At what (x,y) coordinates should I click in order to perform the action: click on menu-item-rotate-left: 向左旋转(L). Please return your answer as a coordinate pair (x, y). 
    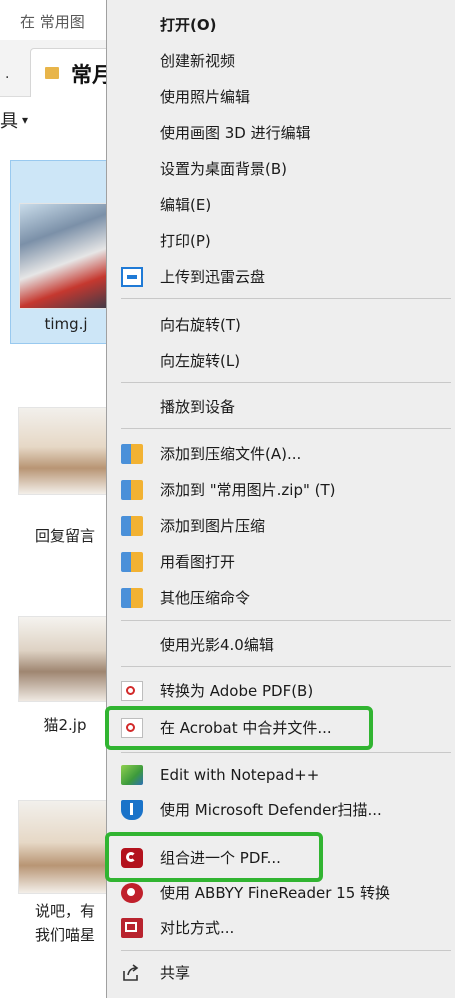
    Looking at the image, I should click on (281, 361).